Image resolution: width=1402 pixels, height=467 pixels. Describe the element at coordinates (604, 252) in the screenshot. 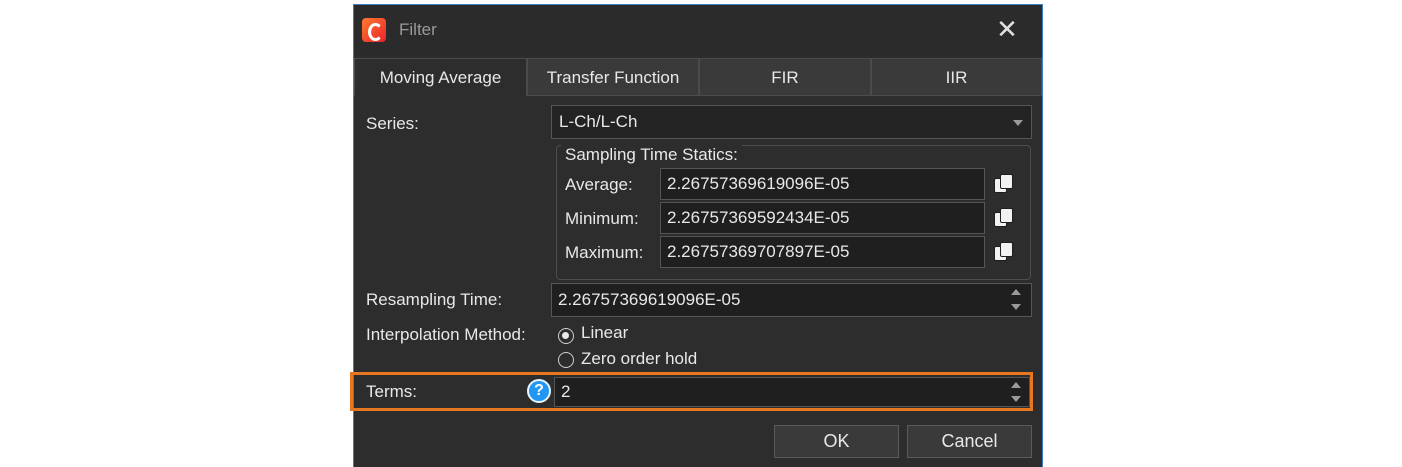

I see `maximum-label: Maximum:` at that location.